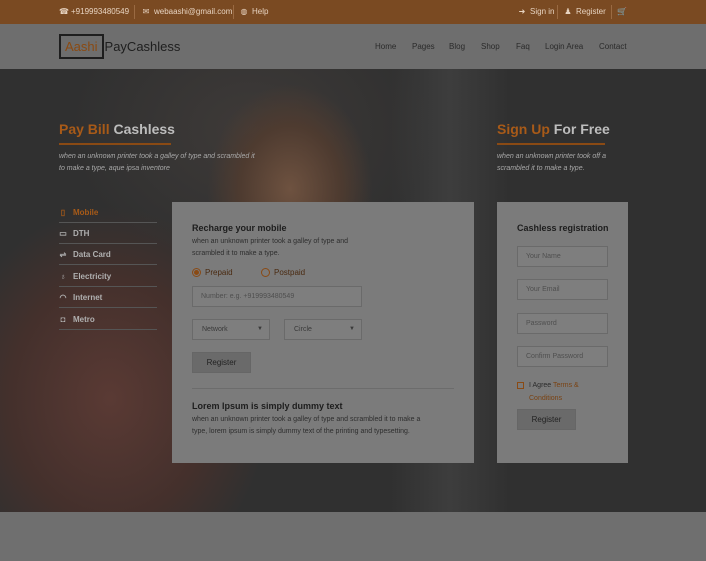 The height and width of the screenshot is (561, 706). Describe the element at coordinates (564, 46) in the screenshot. I see `nav-login-area: Login Area` at that location.